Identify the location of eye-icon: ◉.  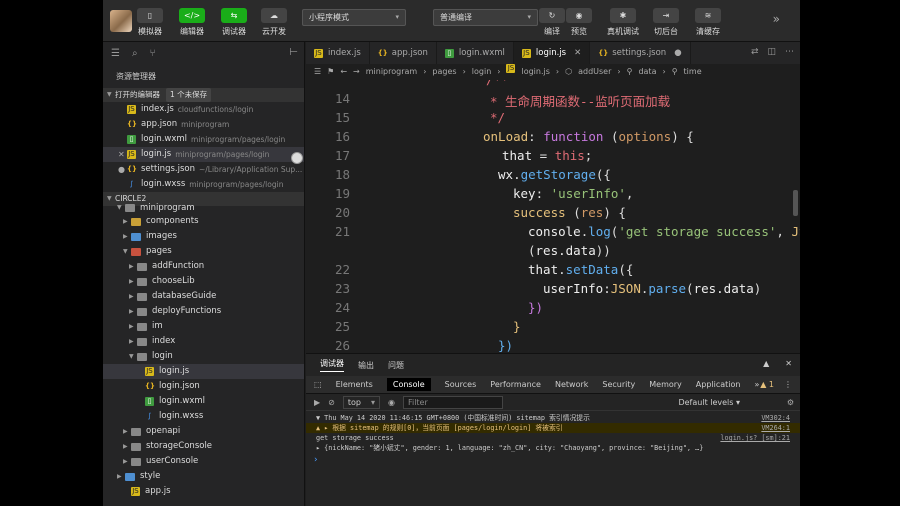
(391, 402).